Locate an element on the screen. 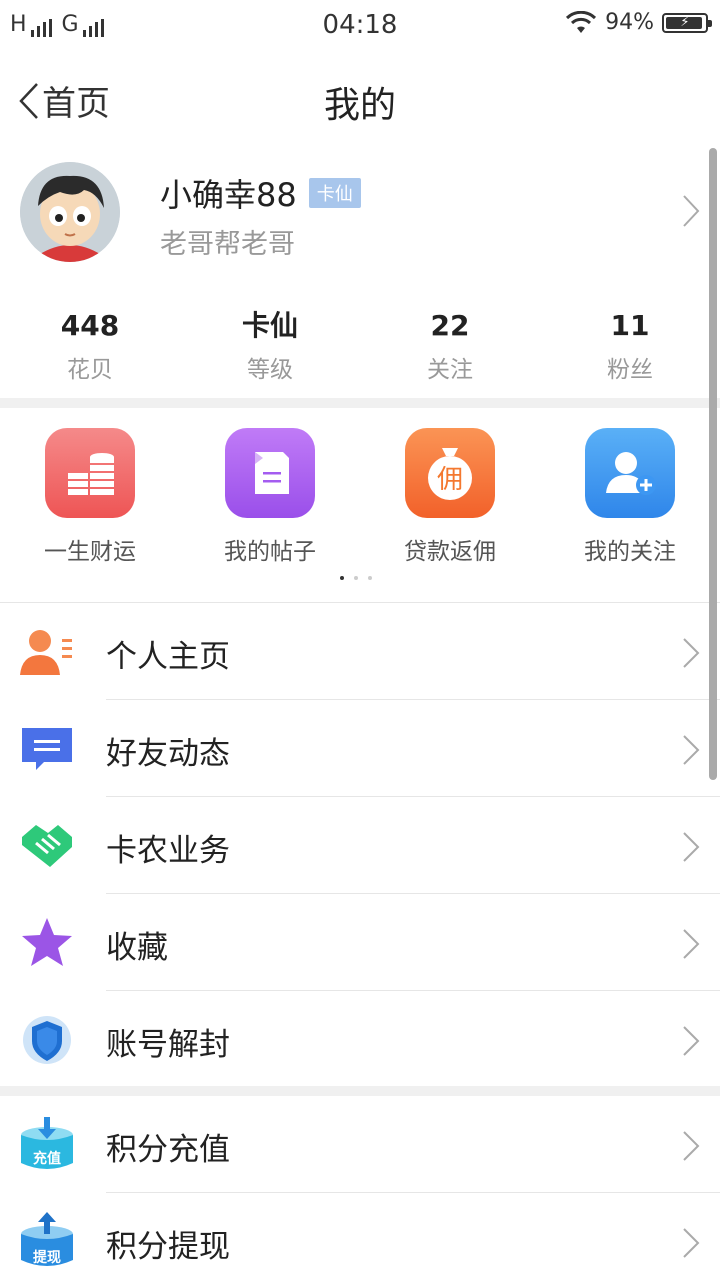 This screenshot has width=720, height=1280. coins-icon is located at coordinates (90, 473).